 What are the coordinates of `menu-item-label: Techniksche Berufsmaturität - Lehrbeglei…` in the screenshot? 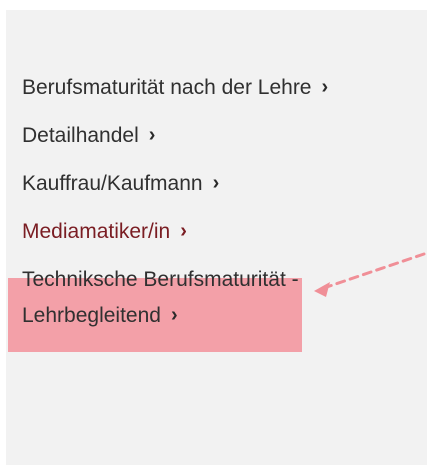 It's located at (160, 297).